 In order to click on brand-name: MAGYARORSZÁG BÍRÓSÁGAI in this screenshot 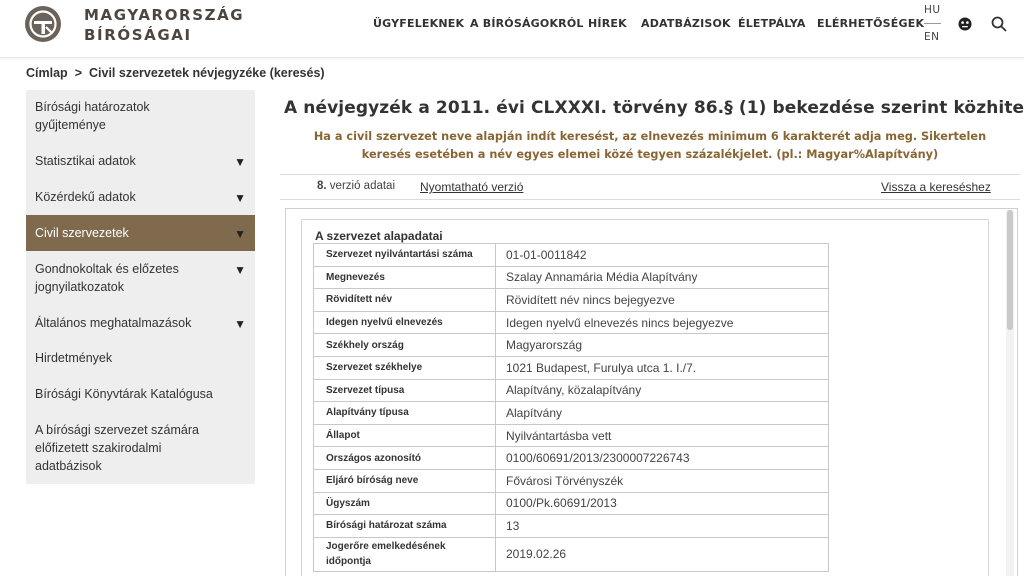, I will do `click(164, 25)`.